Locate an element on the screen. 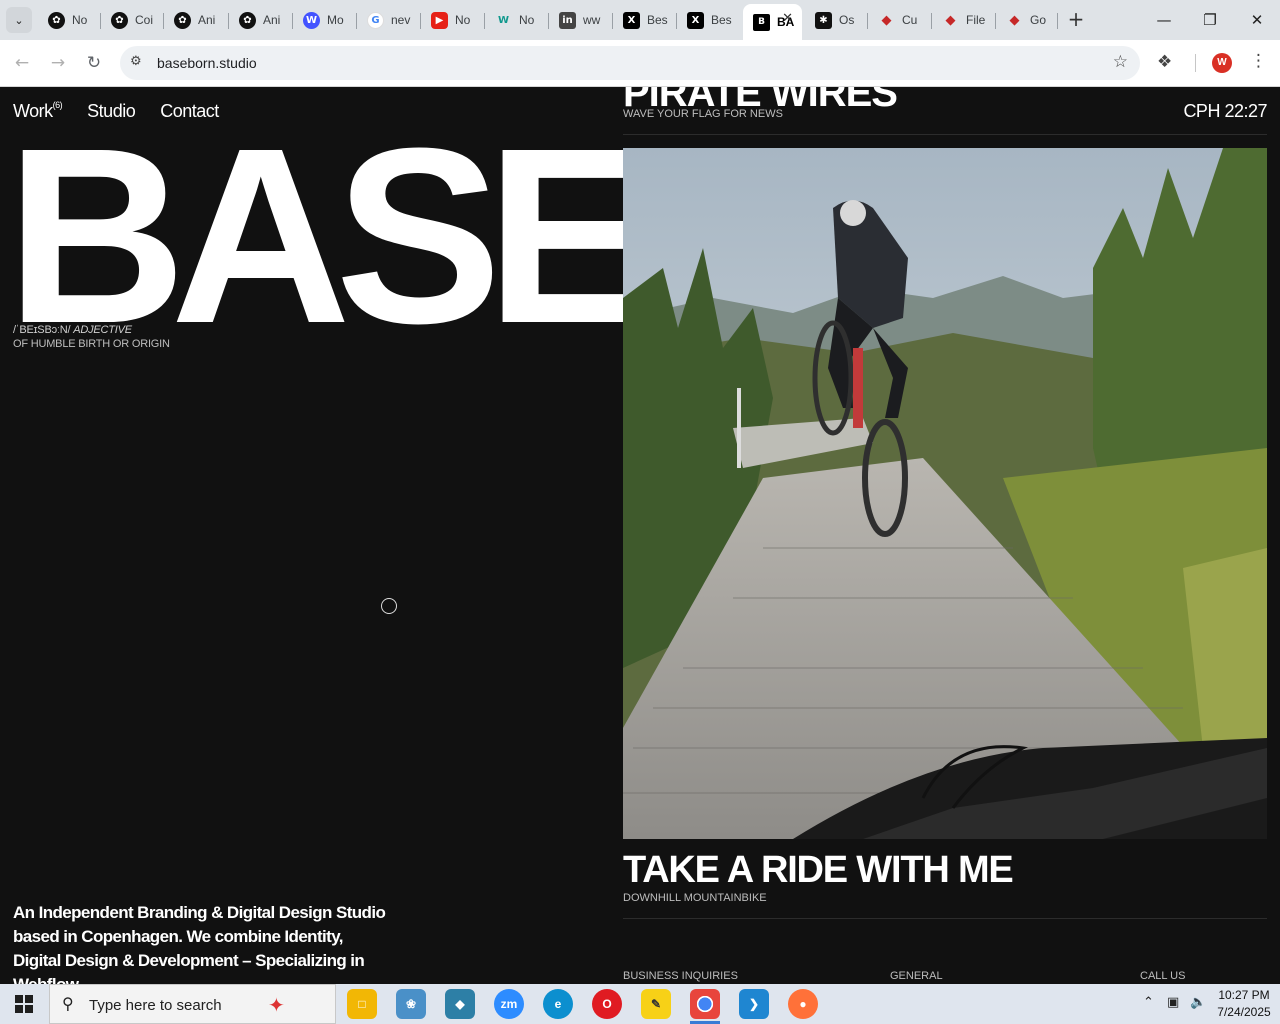 The image size is (1280, 1024). footer-call-label: CALL US is located at coordinates (1163, 976).